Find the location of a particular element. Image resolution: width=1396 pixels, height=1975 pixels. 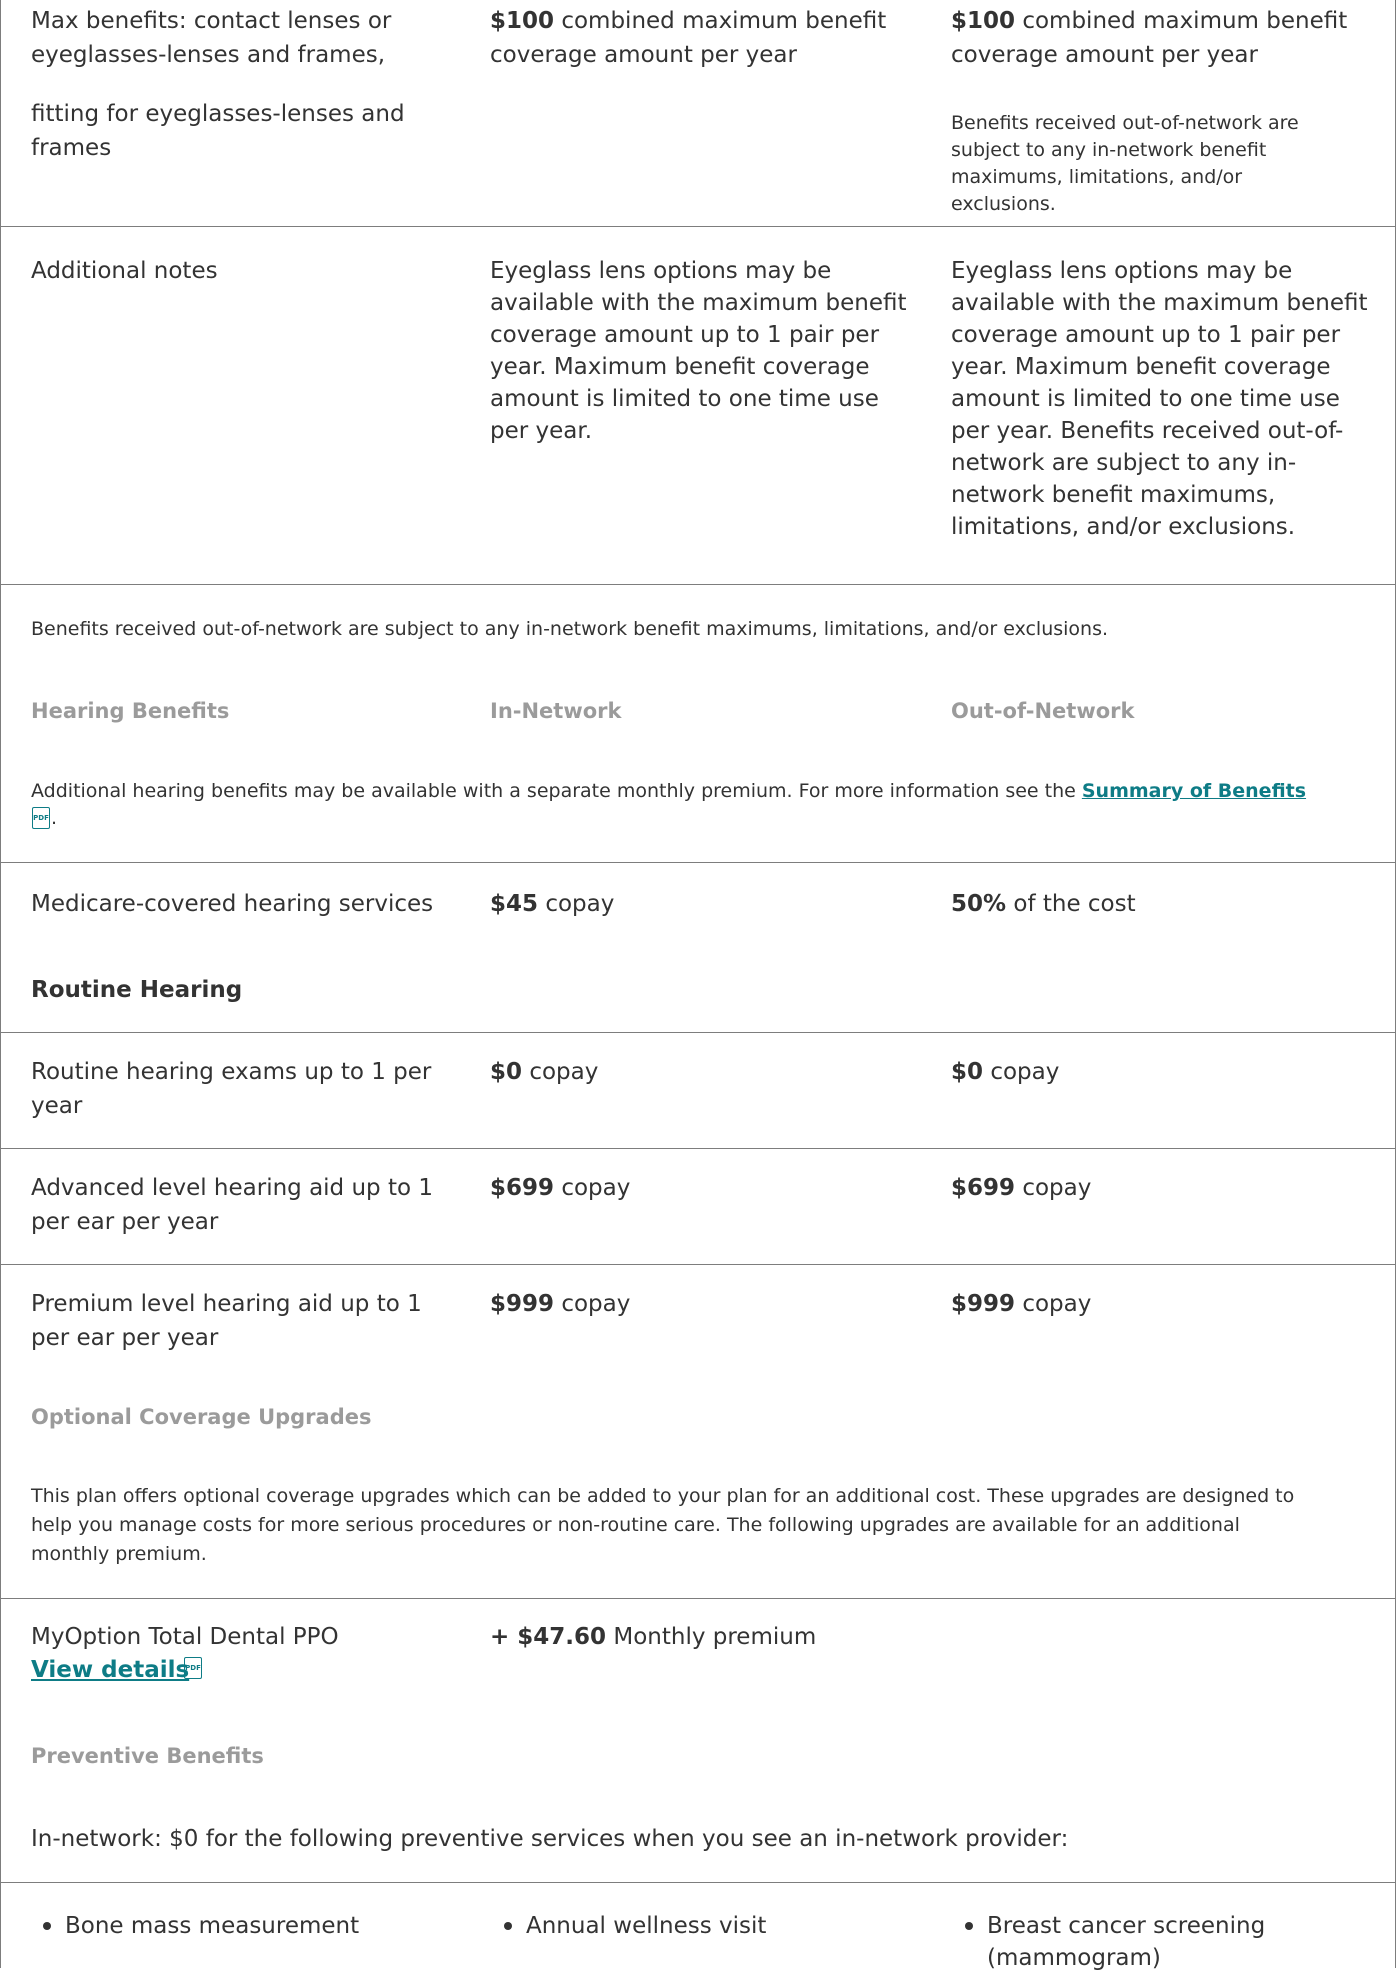

medicare-hearing-label: Medicare-covered hearing services is located at coordinates (232, 904).